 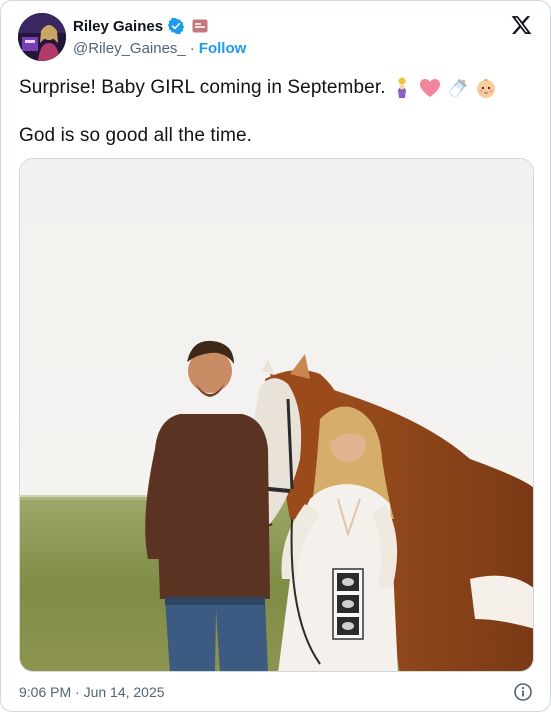 What do you see at coordinates (485, 88) in the screenshot?
I see `baby-face-emoji` at bounding box center [485, 88].